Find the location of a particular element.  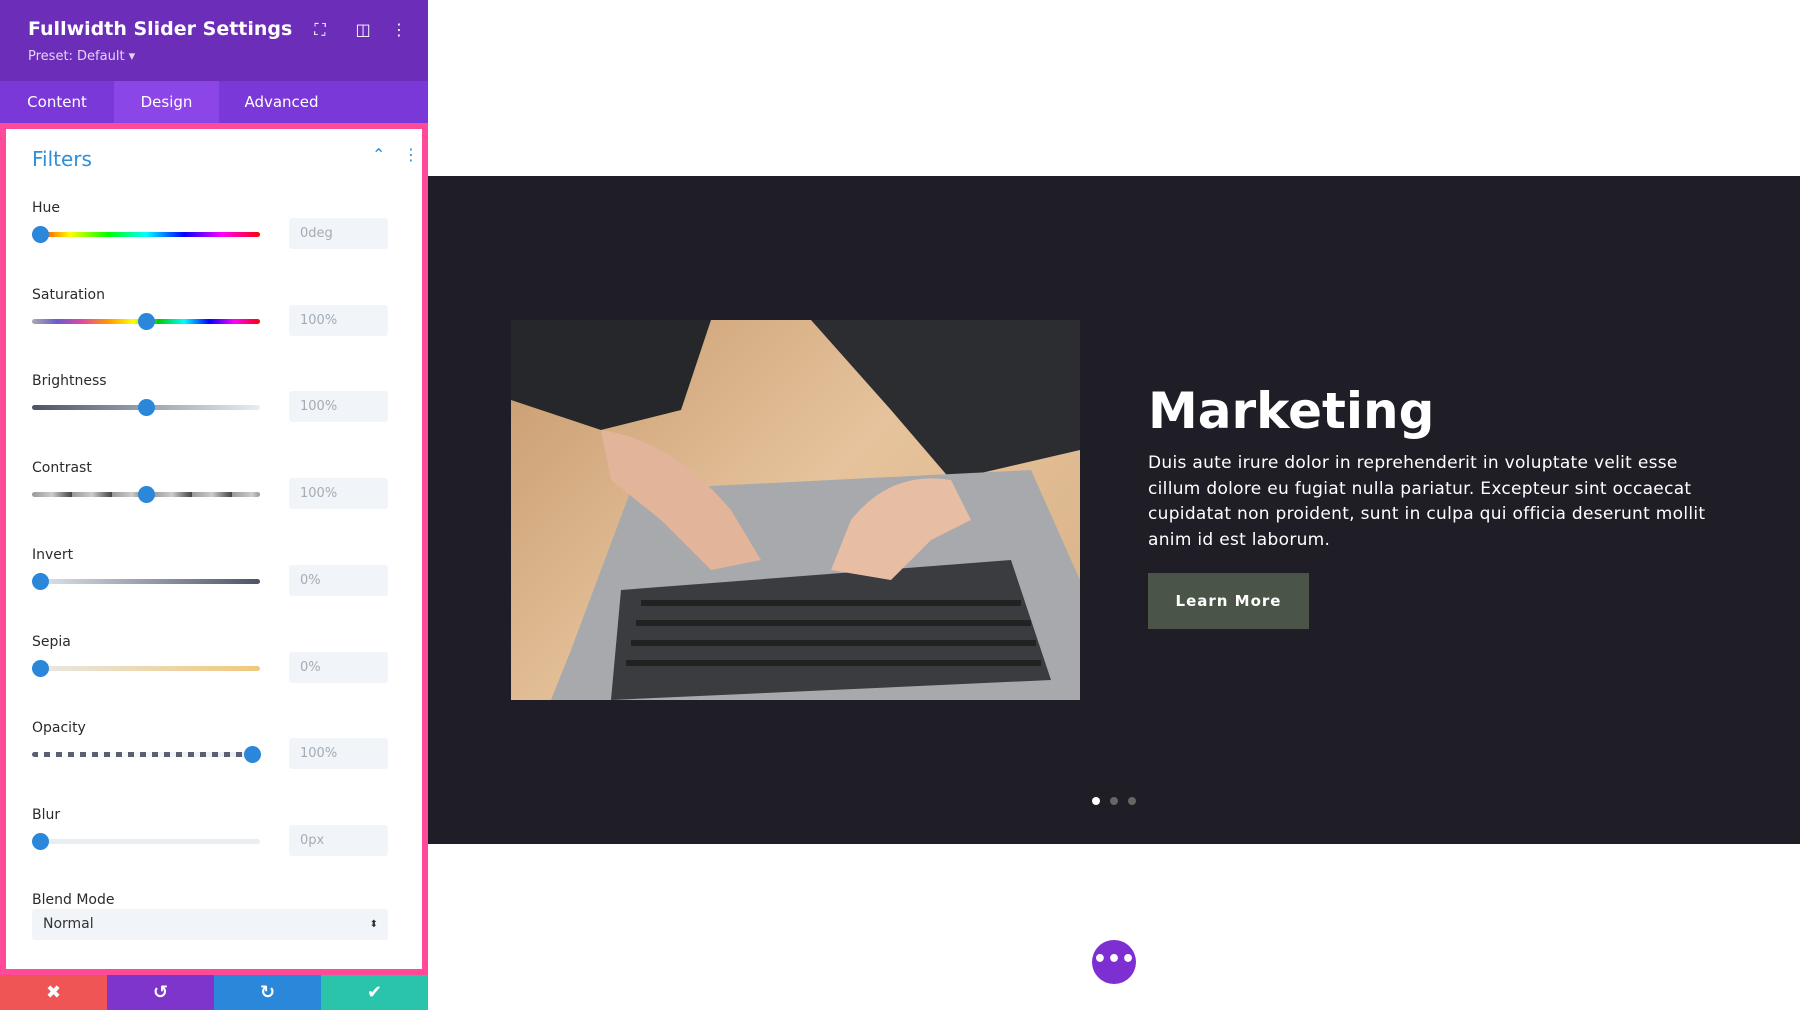

slide-heading: Marketing is located at coordinates (1291, 411).